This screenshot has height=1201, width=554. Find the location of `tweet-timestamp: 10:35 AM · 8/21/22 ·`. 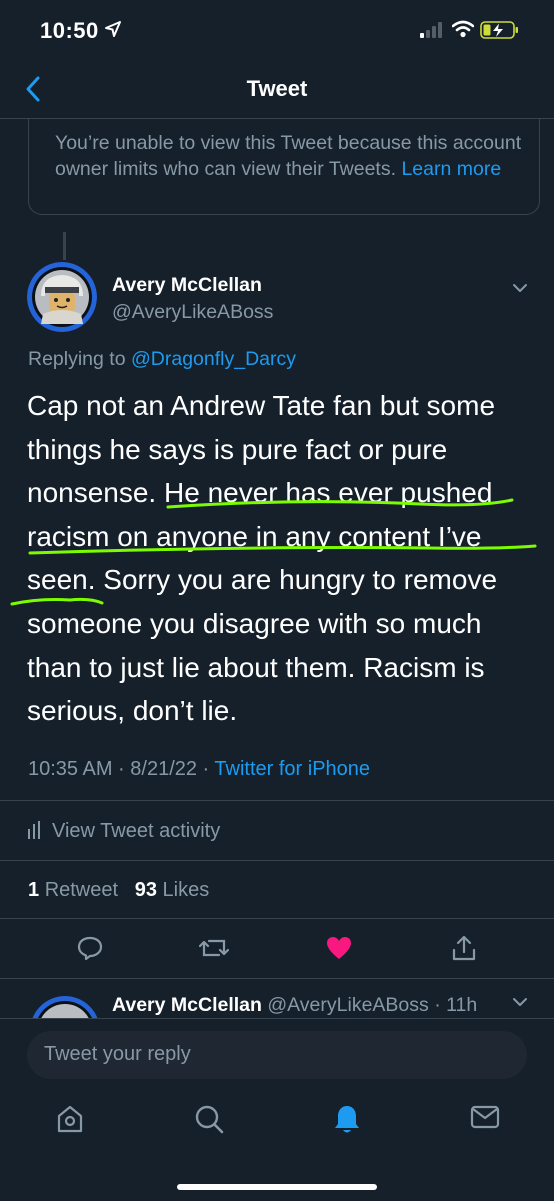

tweet-timestamp: 10:35 AM · 8/21/22 · is located at coordinates (121, 769).